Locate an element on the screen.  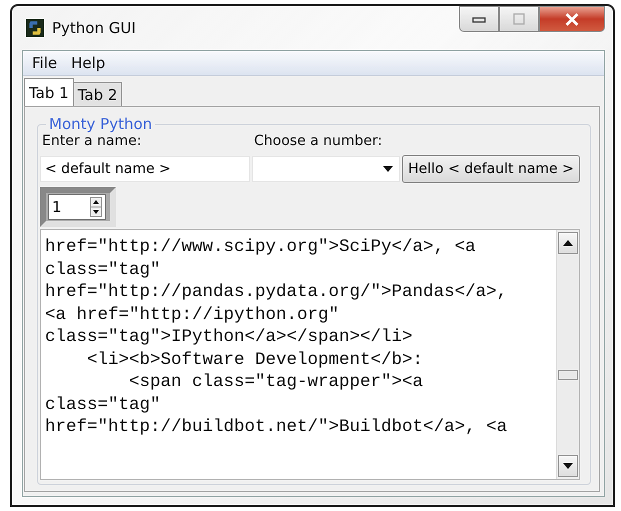
close-icon is located at coordinates (572, 19).